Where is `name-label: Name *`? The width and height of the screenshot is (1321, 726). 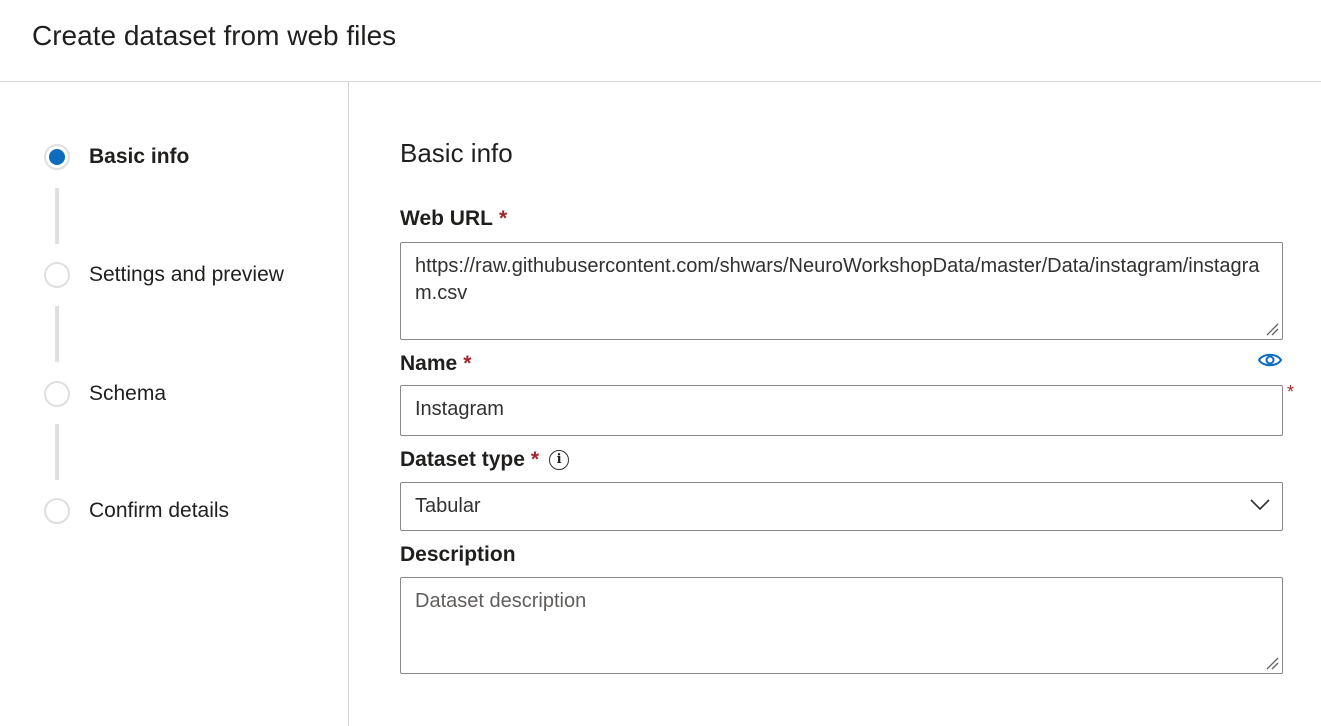 name-label: Name * is located at coordinates (435, 364).